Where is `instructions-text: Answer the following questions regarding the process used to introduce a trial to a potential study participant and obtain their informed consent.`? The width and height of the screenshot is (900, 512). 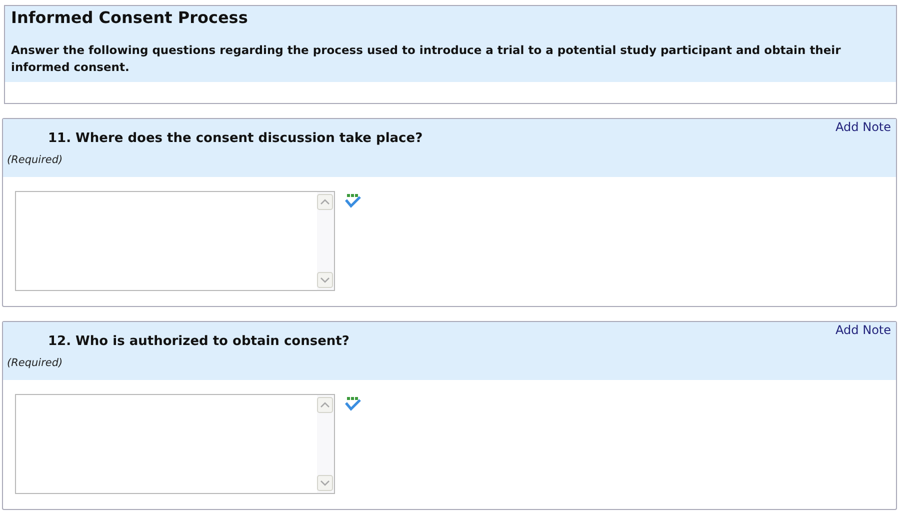 instructions-text: Answer the following questions regarding the process used to introduce a trial to a potential study participant and obtain their informed consent. is located at coordinates (426, 59).